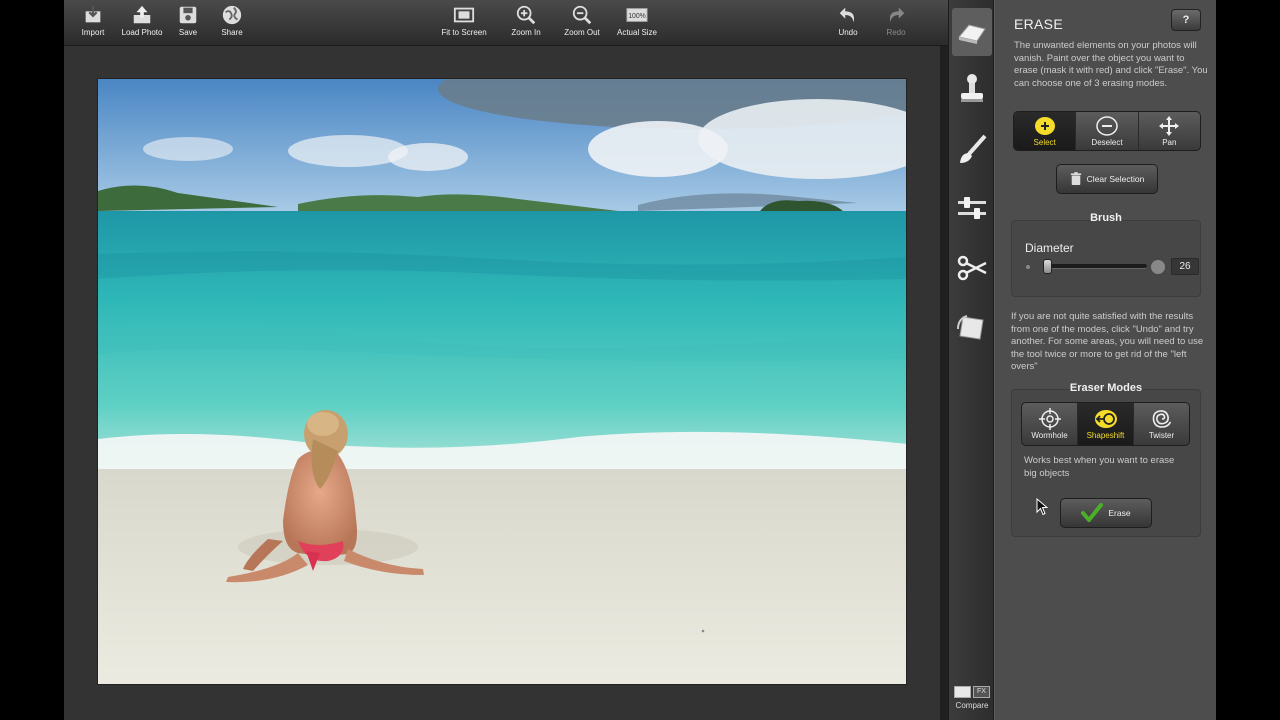  Describe the element at coordinates (1105, 419) in the screenshot. I see `shapeshift-icon` at that location.